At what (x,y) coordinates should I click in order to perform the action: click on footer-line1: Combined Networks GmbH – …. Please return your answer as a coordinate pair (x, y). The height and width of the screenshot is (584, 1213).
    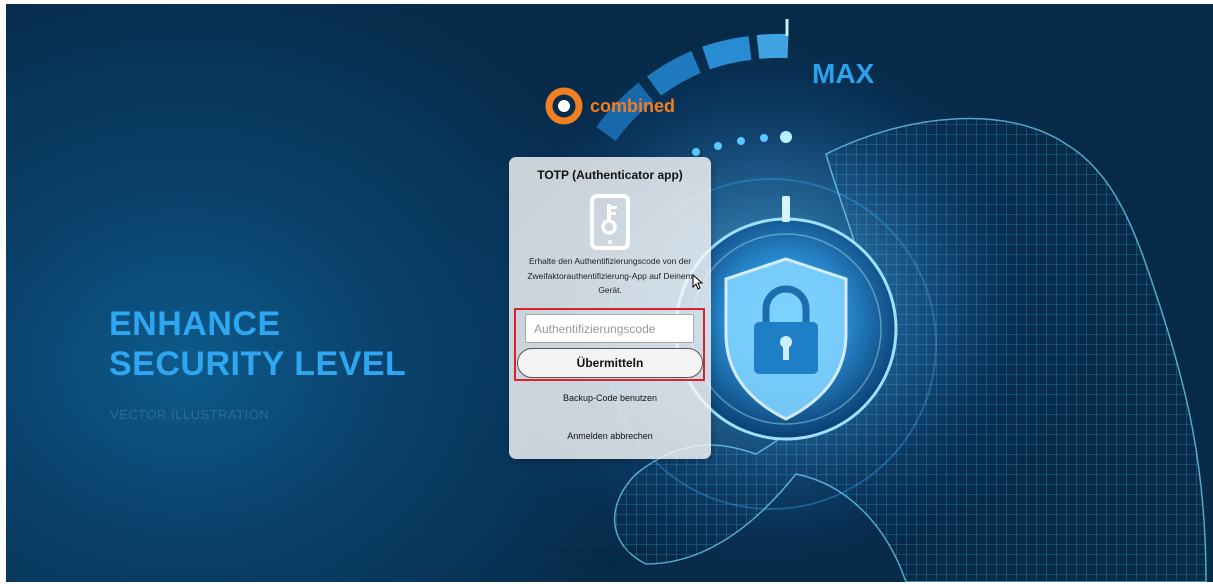
    Looking at the image, I should click on (606, 550).